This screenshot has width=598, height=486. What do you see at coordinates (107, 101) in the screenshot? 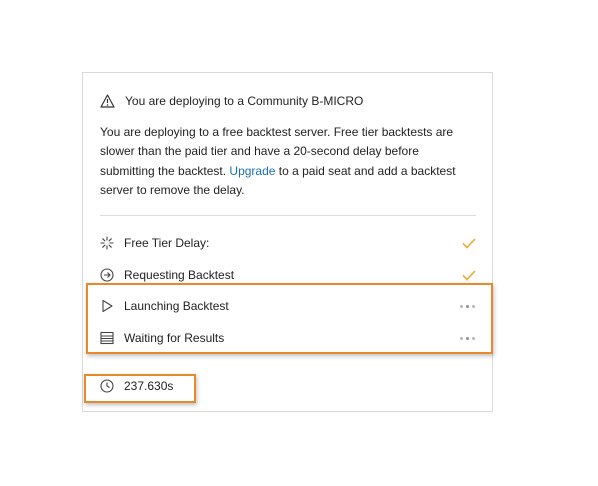
I see `warning-triangle-icon` at bounding box center [107, 101].